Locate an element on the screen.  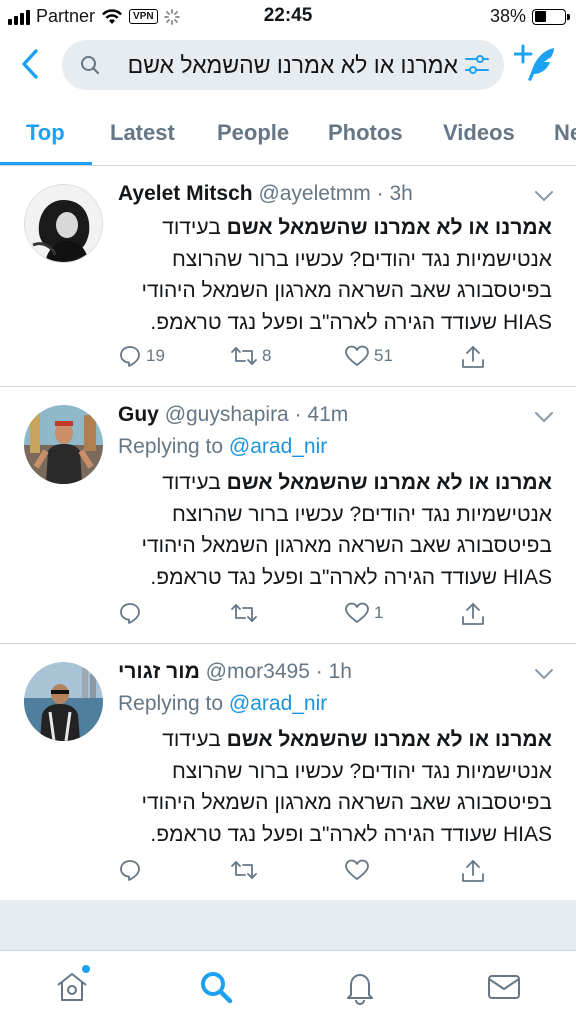
author-name: Guy is located at coordinates (138, 414).